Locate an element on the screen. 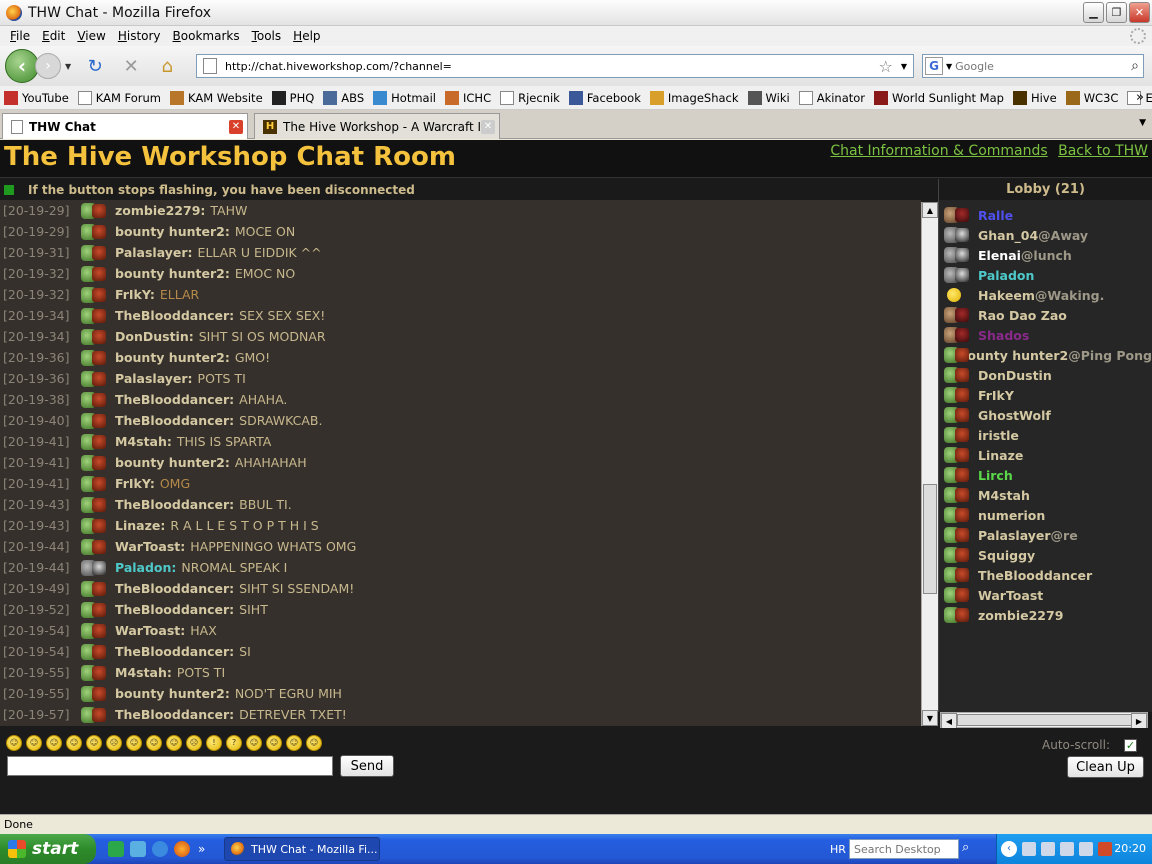 This screenshot has height=864, width=1152. clean-up-button: Clean Up is located at coordinates (1105, 767).